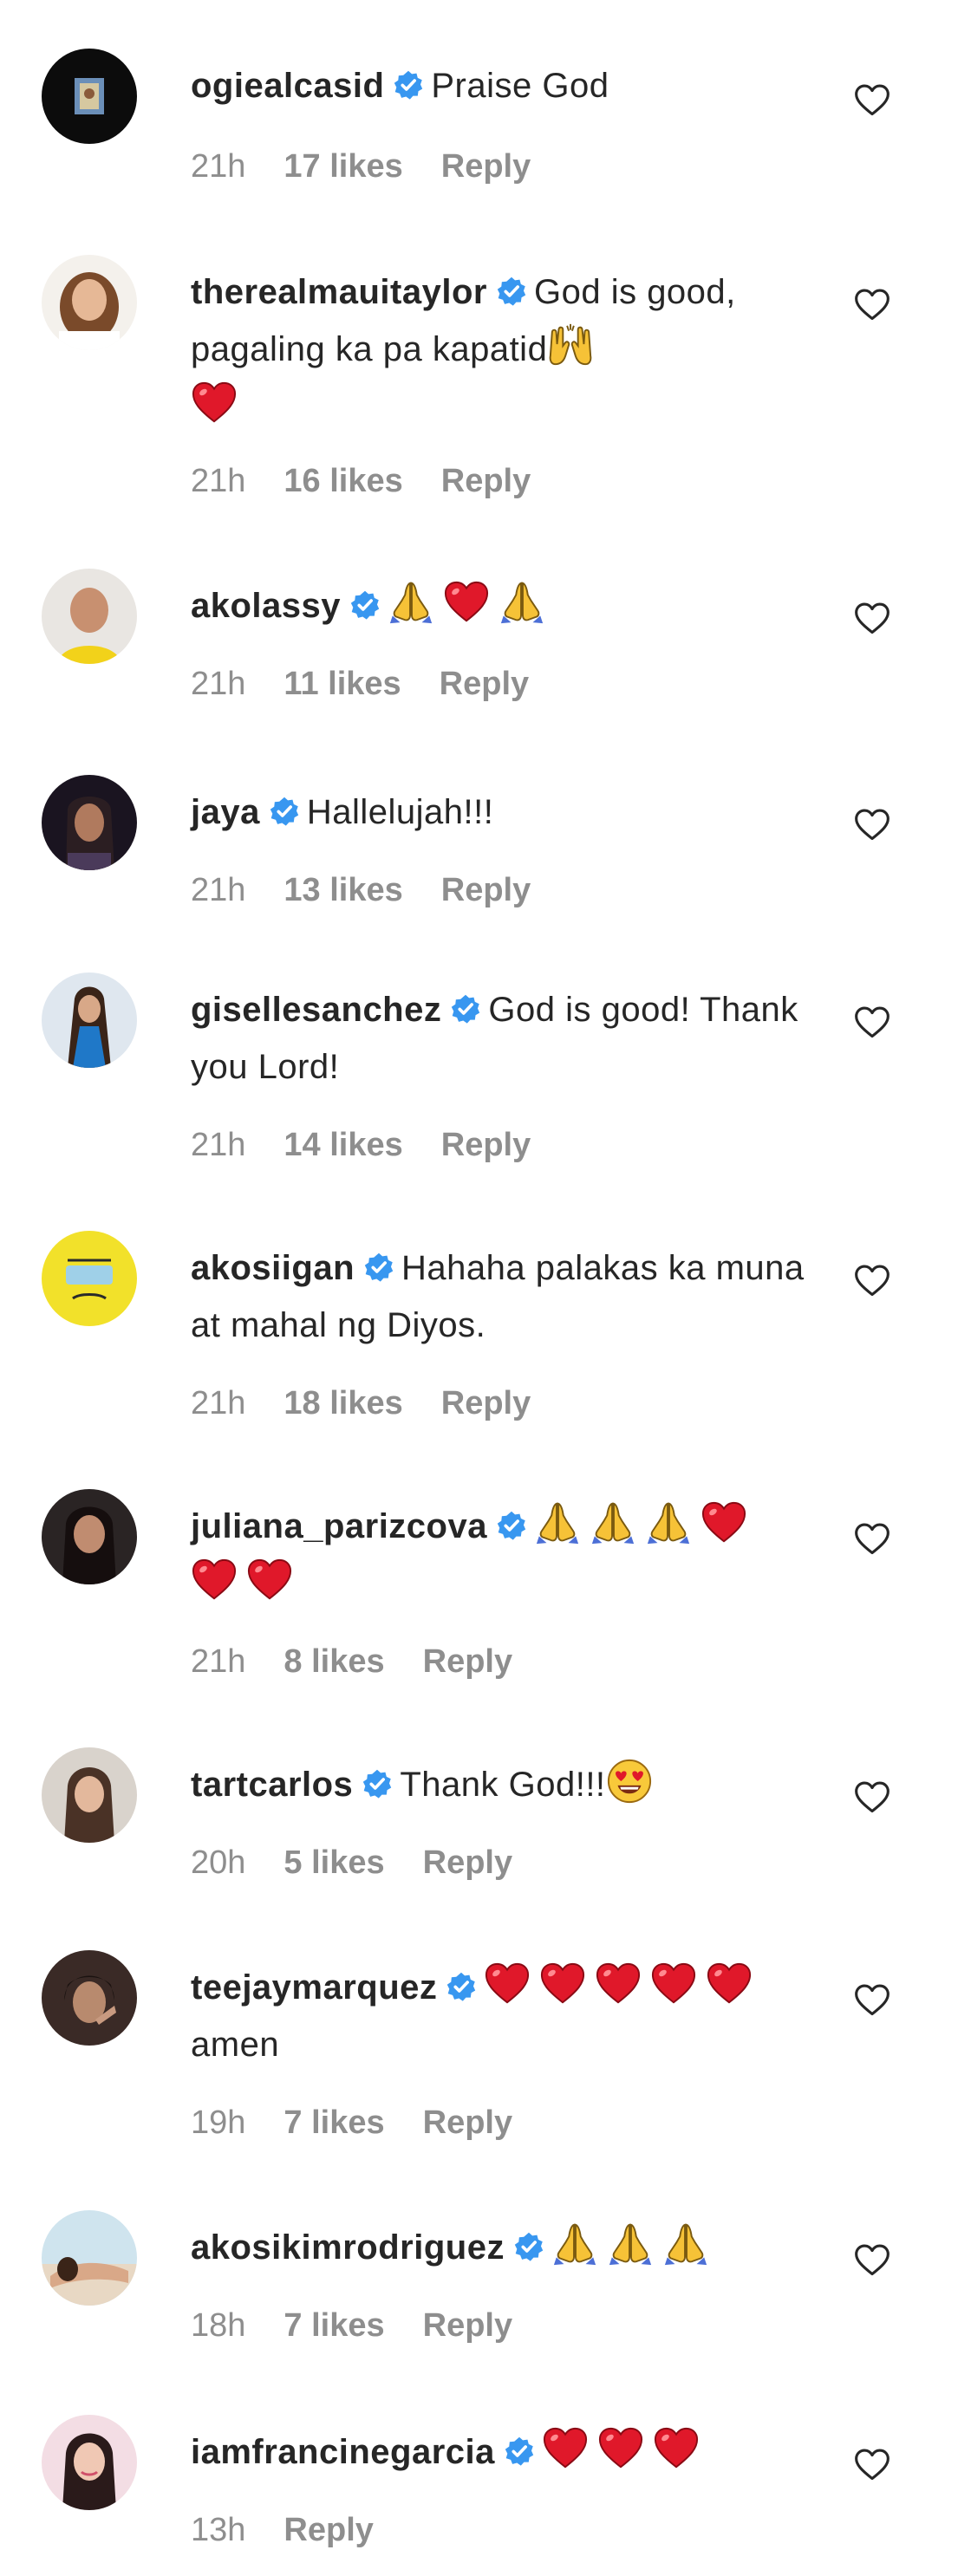 The height and width of the screenshot is (2576, 971). I want to click on comment-text: akosikimrodriguez, so click(503, 2247).